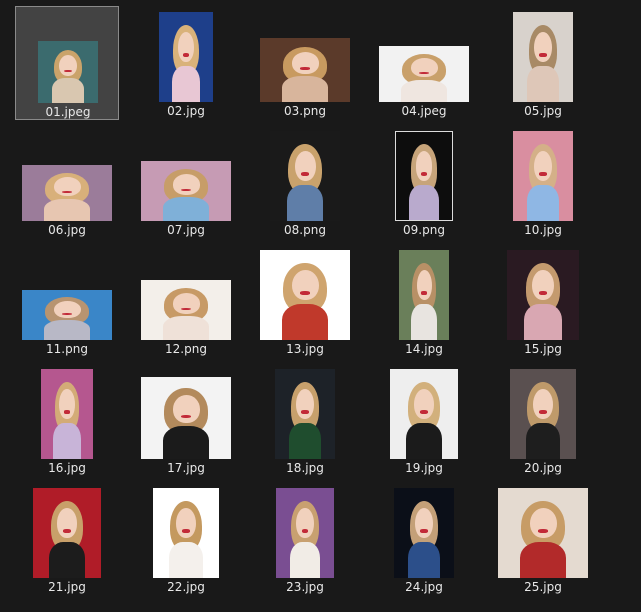 This screenshot has height=612, width=641. I want to click on file-name-label: 24.jpg, so click(424, 587).